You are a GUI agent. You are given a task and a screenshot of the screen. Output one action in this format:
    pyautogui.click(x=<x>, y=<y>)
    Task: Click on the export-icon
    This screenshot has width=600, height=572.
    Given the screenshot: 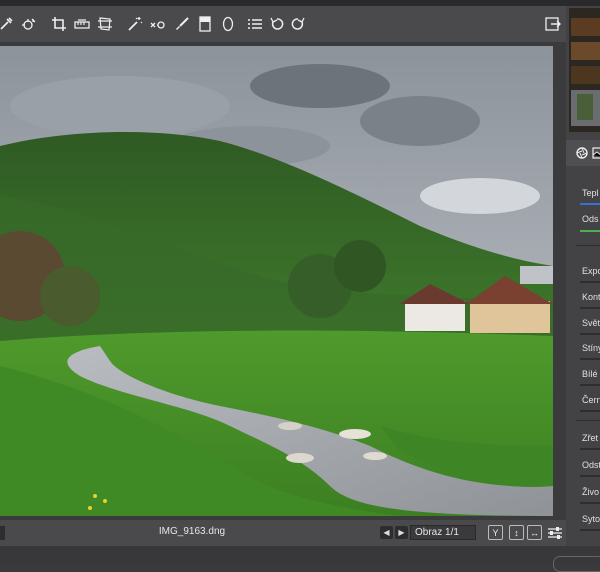 What is the action you would take?
    pyautogui.click(x=553, y=24)
    